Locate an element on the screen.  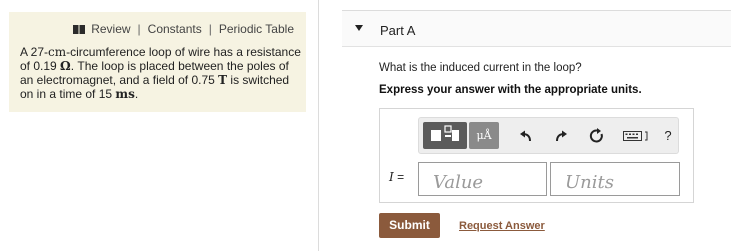
submit-button: Submit is located at coordinates (409, 225).